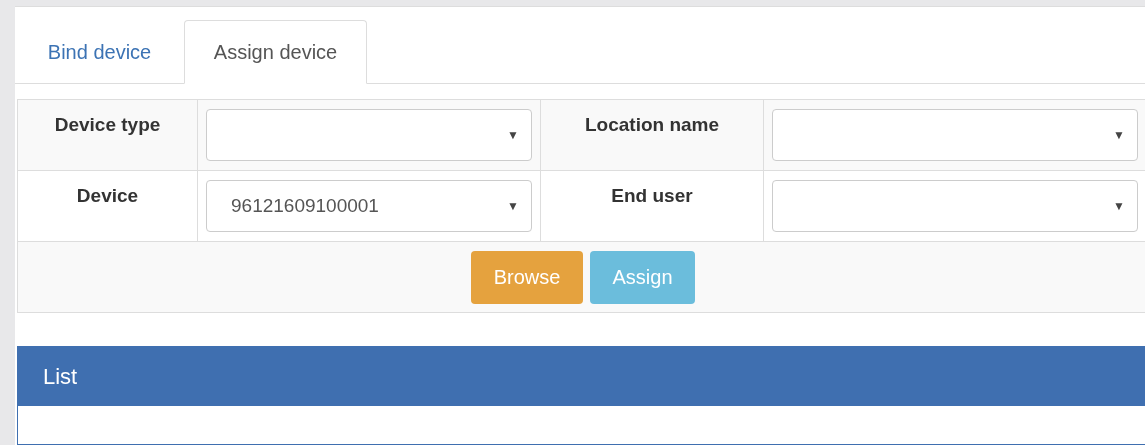  What do you see at coordinates (652, 196) in the screenshot?
I see `field-label: End user` at bounding box center [652, 196].